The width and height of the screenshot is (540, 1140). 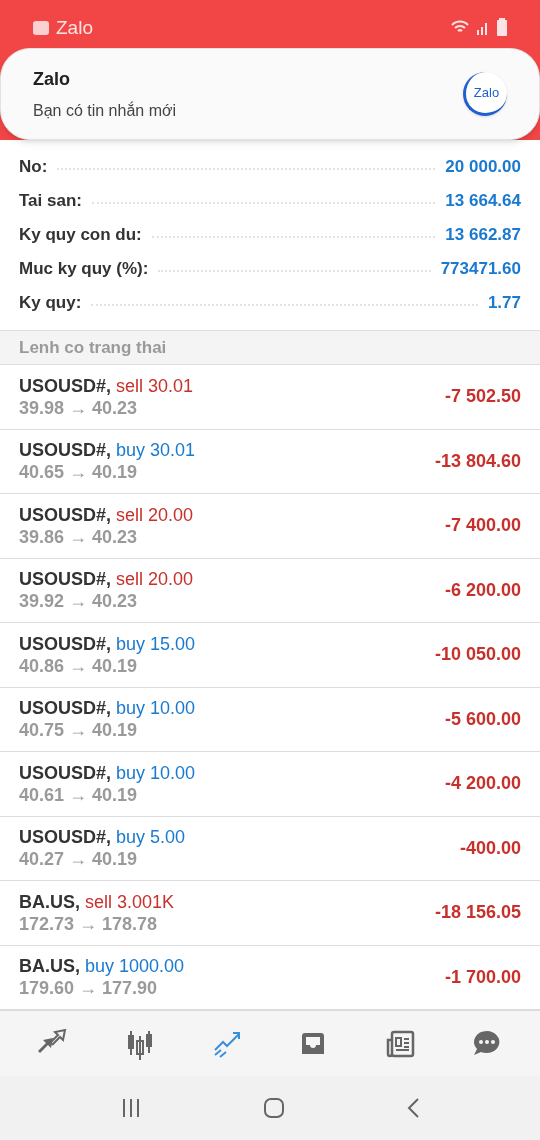 I want to click on order-row: USOUSD#, buy 10.00 40.61 → 40.19 -4 200.00, so click(x=270, y=784).